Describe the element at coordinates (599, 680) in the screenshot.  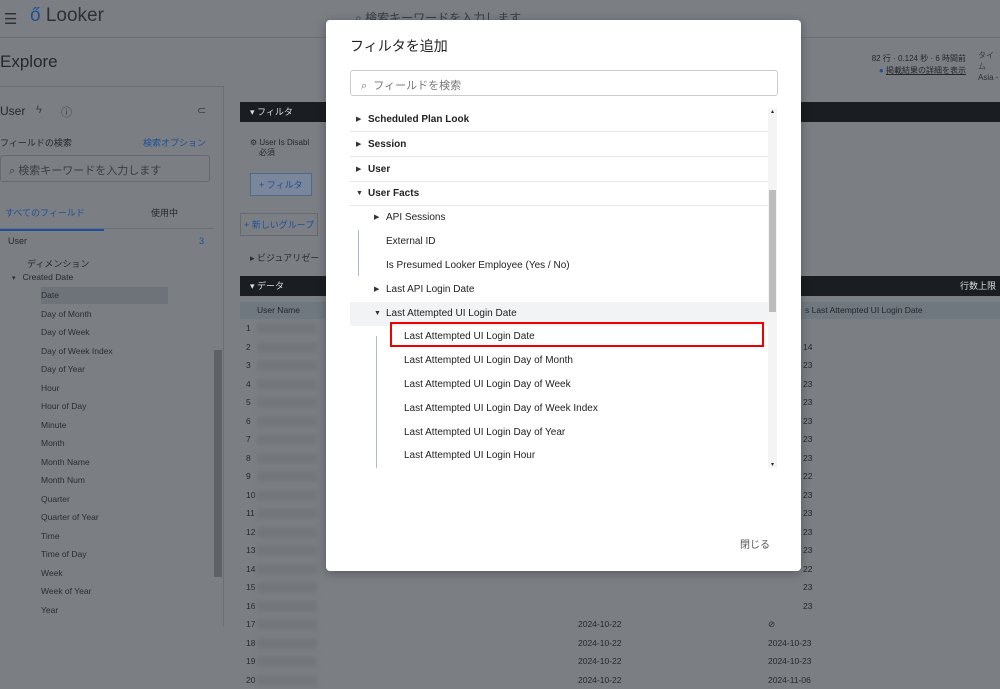
I see `cell-created-date: 2024-10-22` at that location.